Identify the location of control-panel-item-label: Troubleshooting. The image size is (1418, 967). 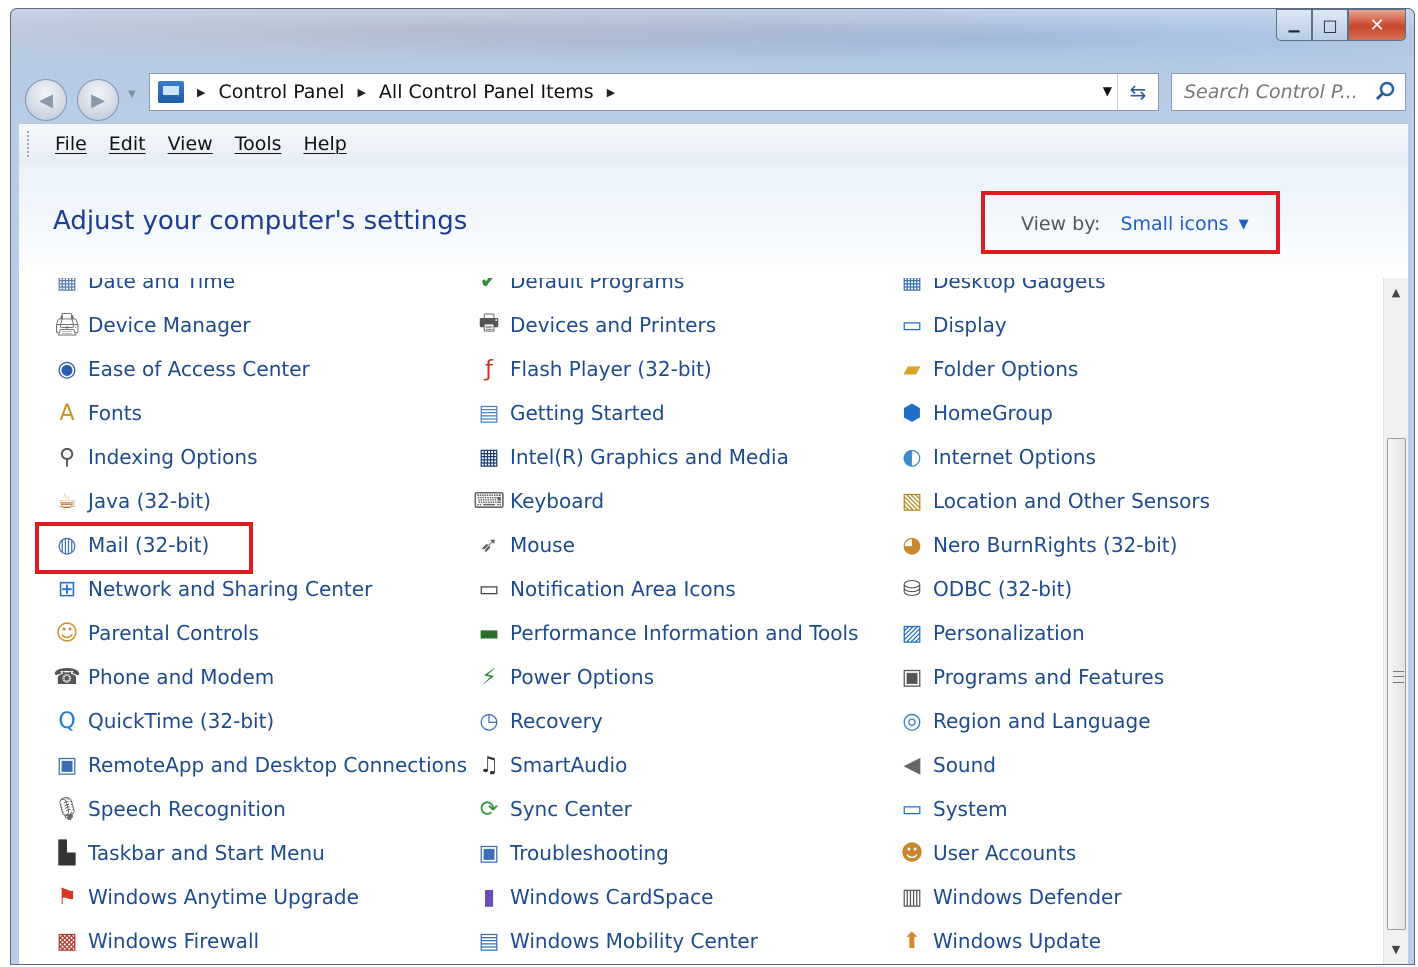
(589, 853).